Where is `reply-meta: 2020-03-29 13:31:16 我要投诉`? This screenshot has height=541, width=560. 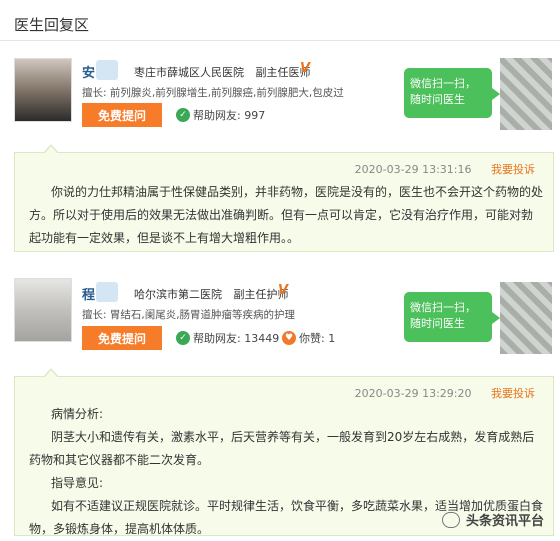
reply-meta: 2020-03-29 13:31:16 我要投诉 is located at coordinates (445, 169).